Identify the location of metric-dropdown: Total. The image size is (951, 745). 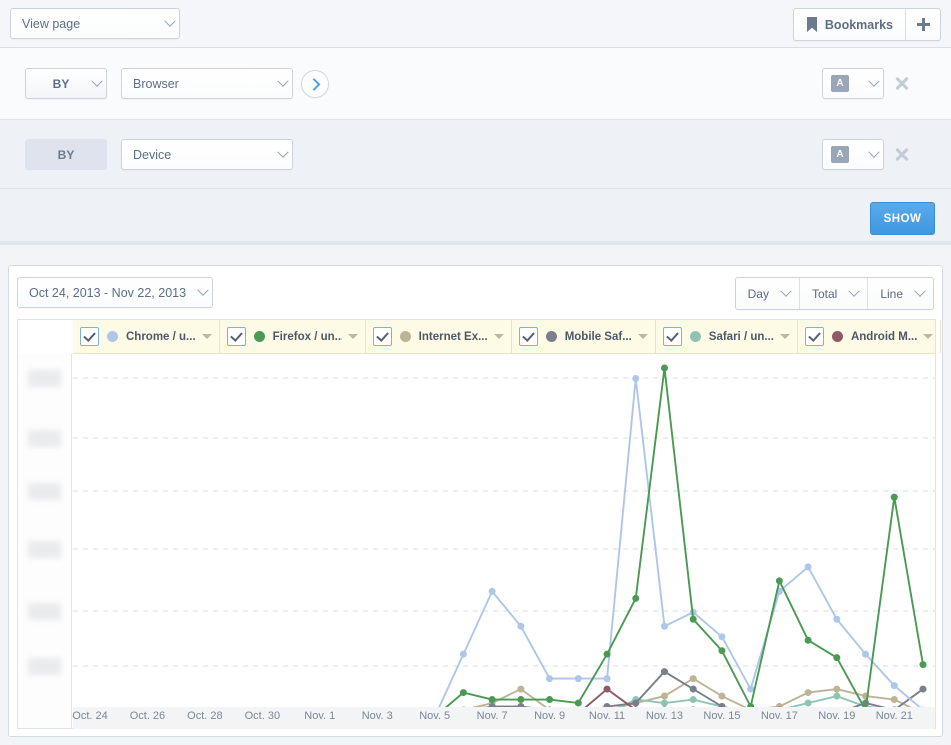
(832, 293).